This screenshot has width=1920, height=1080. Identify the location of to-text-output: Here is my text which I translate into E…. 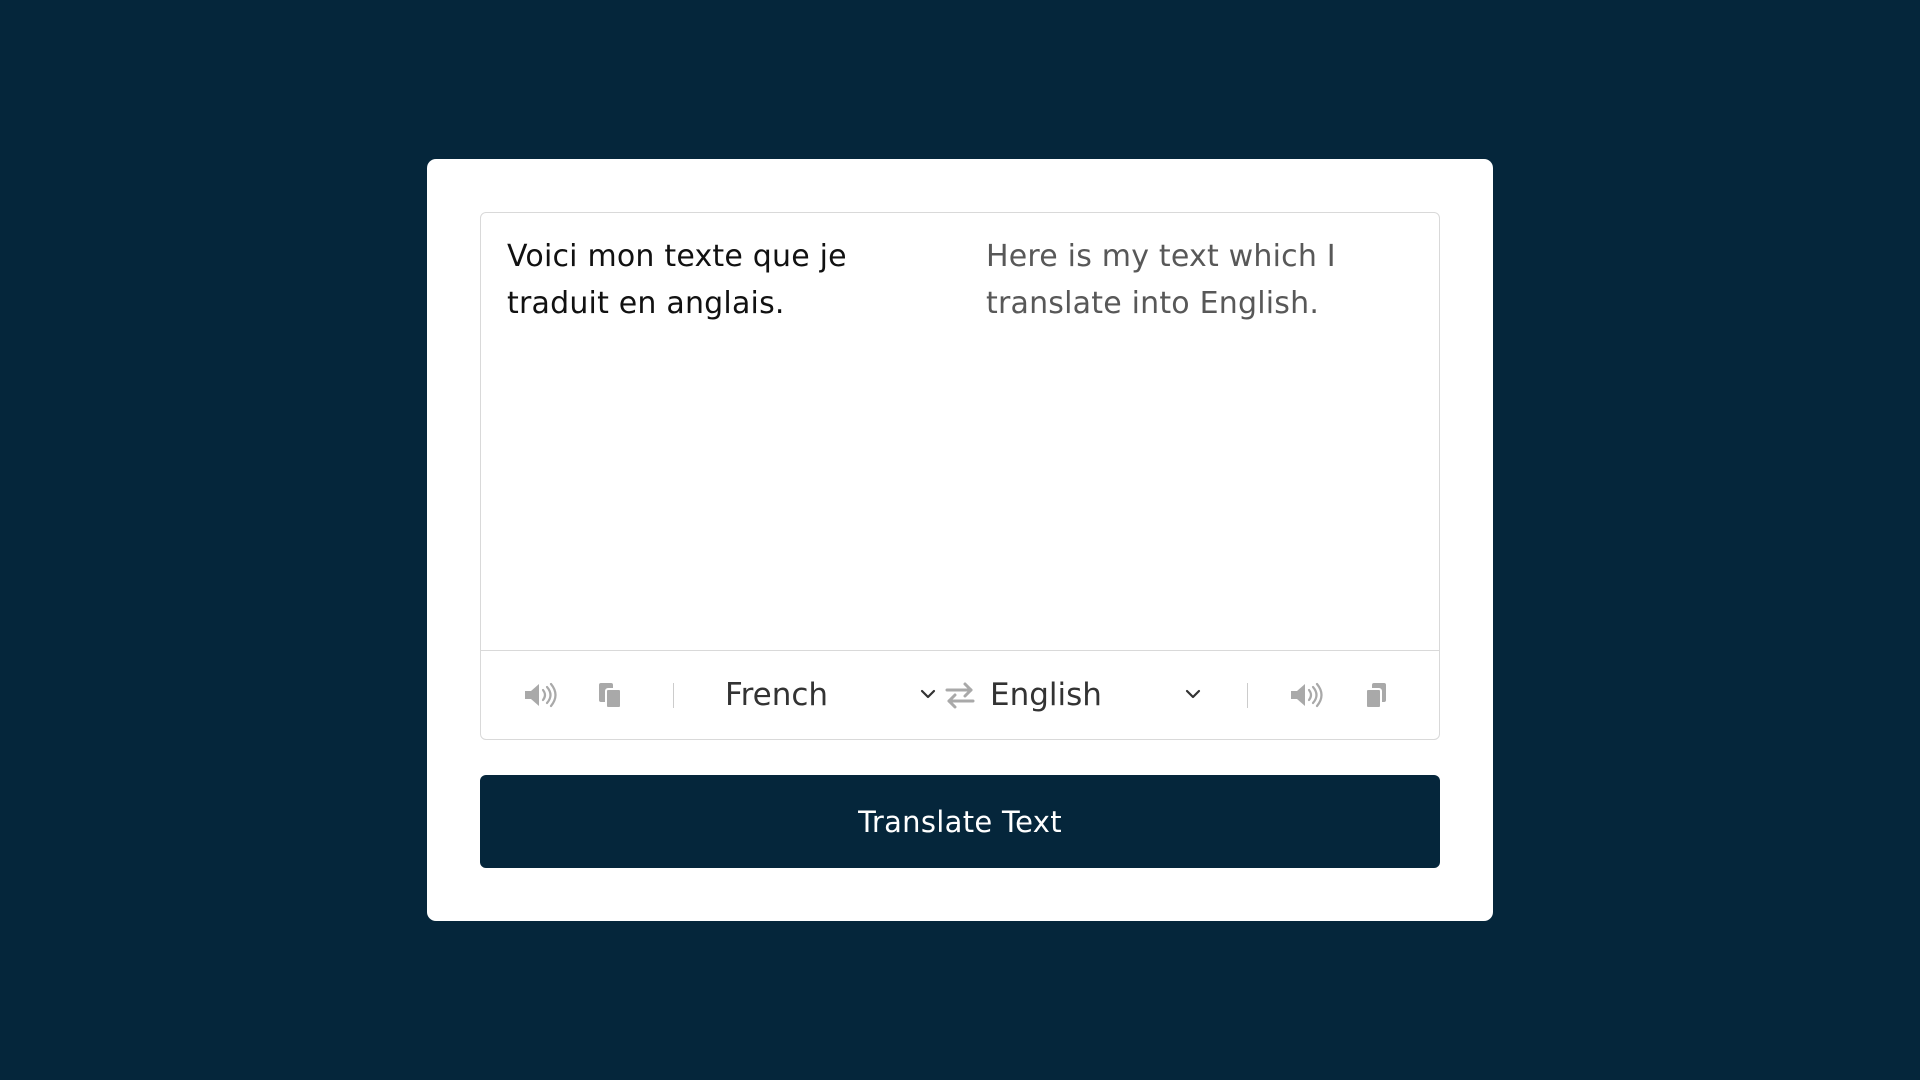
(1196, 280).